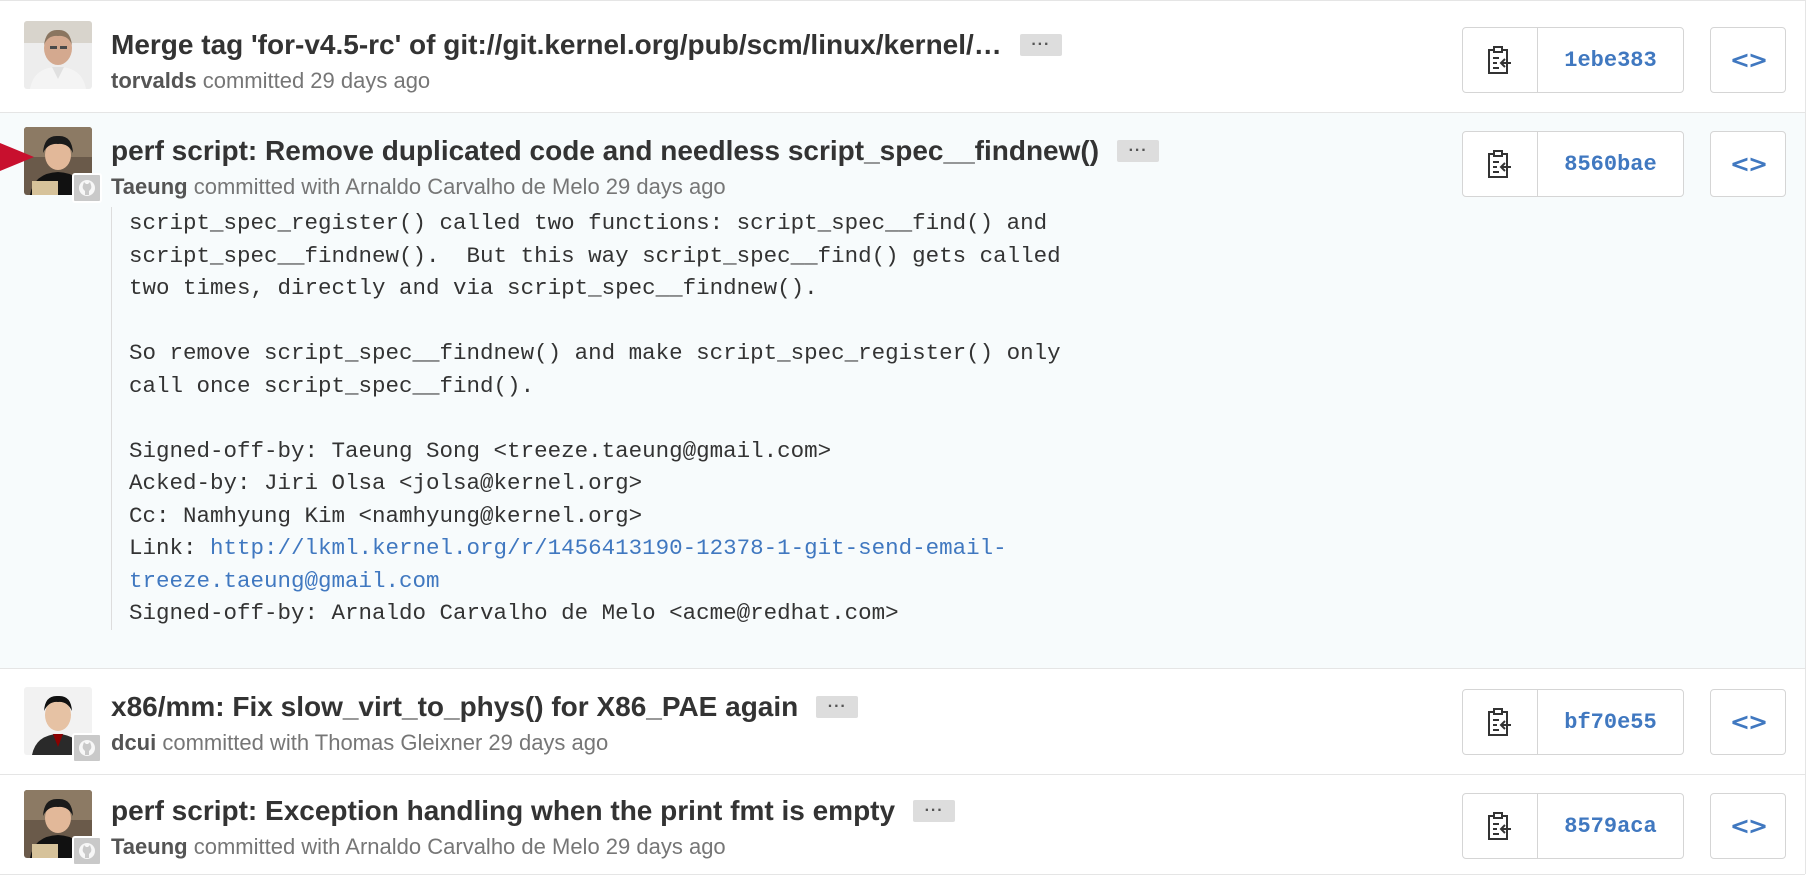 This screenshot has height=875, width=1807. Describe the element at coordinates (1610, 60) in the screenshot. I see `commit-sha-link: 1ebe383` at that location.